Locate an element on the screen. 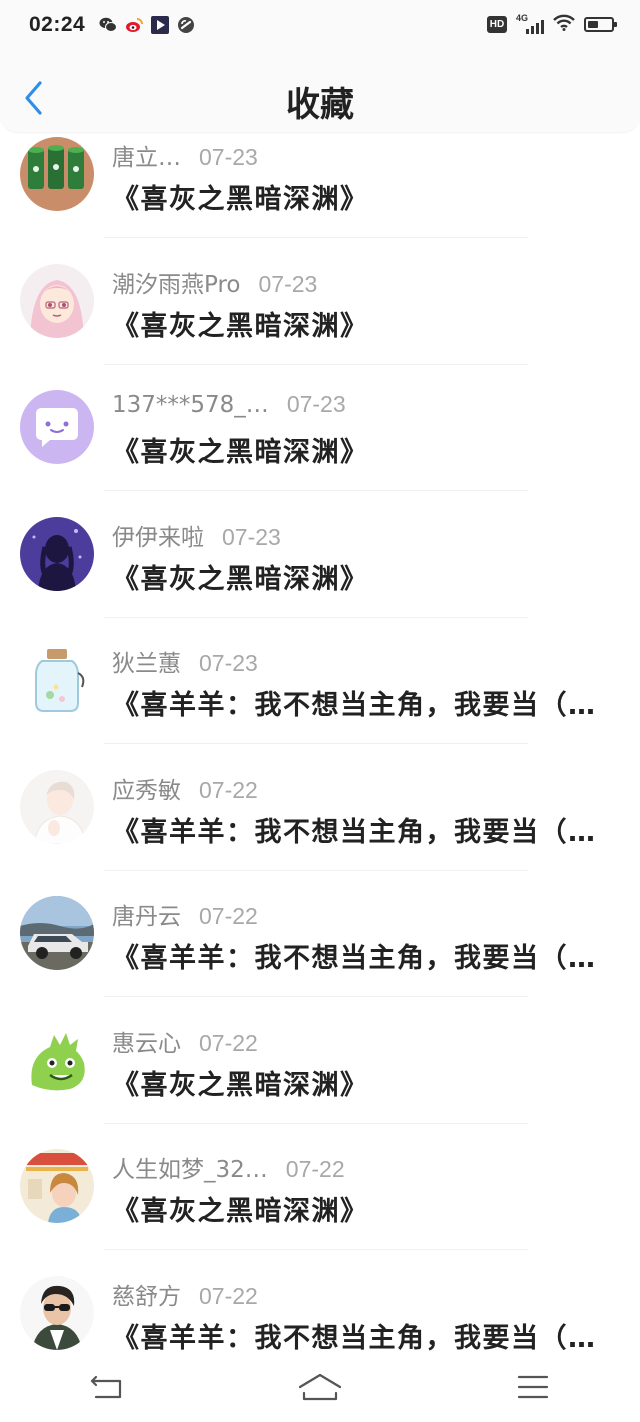  home-icon is located at coordinates (320, 1387).